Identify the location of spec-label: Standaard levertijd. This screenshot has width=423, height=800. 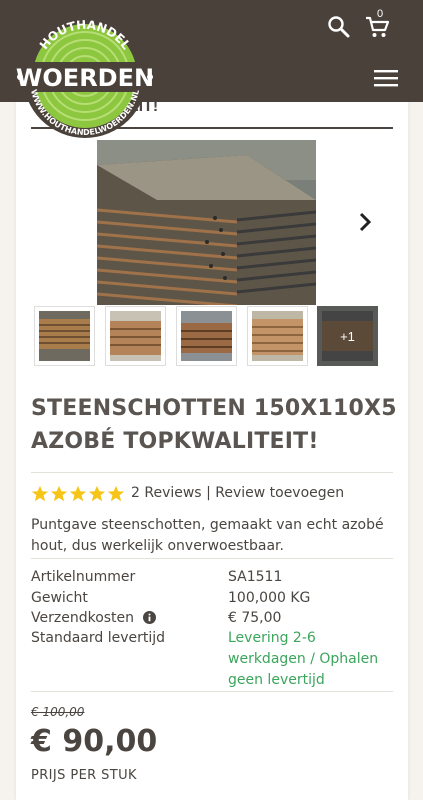
(98, 638).